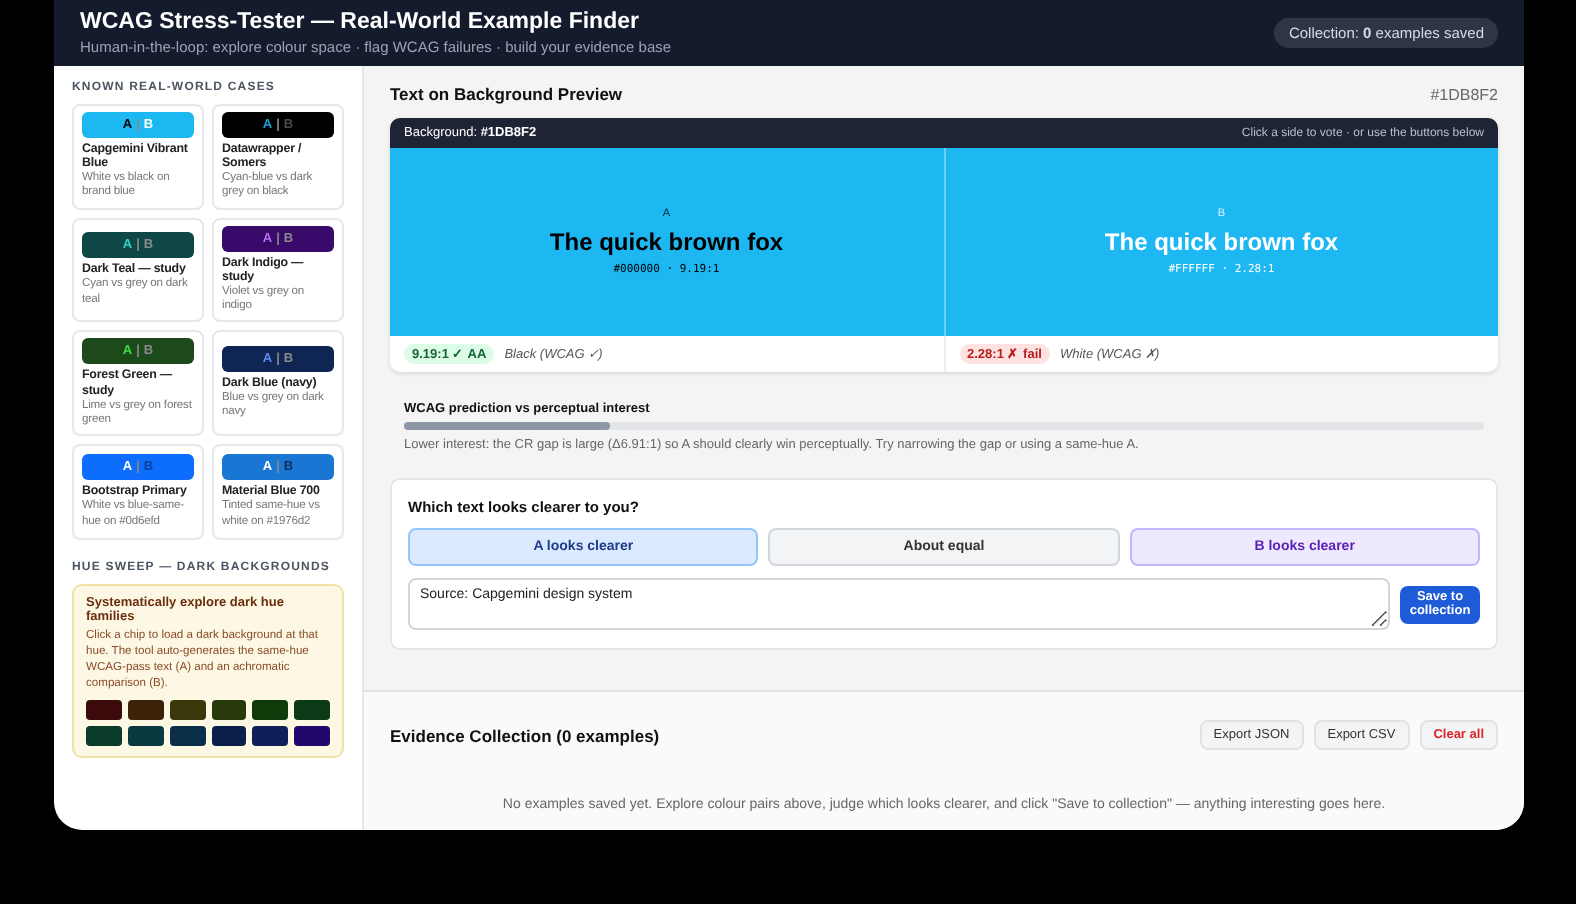 Image resolution: width=1576 pixels, height=904 pixels. I want to click on hex-value: #1DB8F2, so click(1464, 94).